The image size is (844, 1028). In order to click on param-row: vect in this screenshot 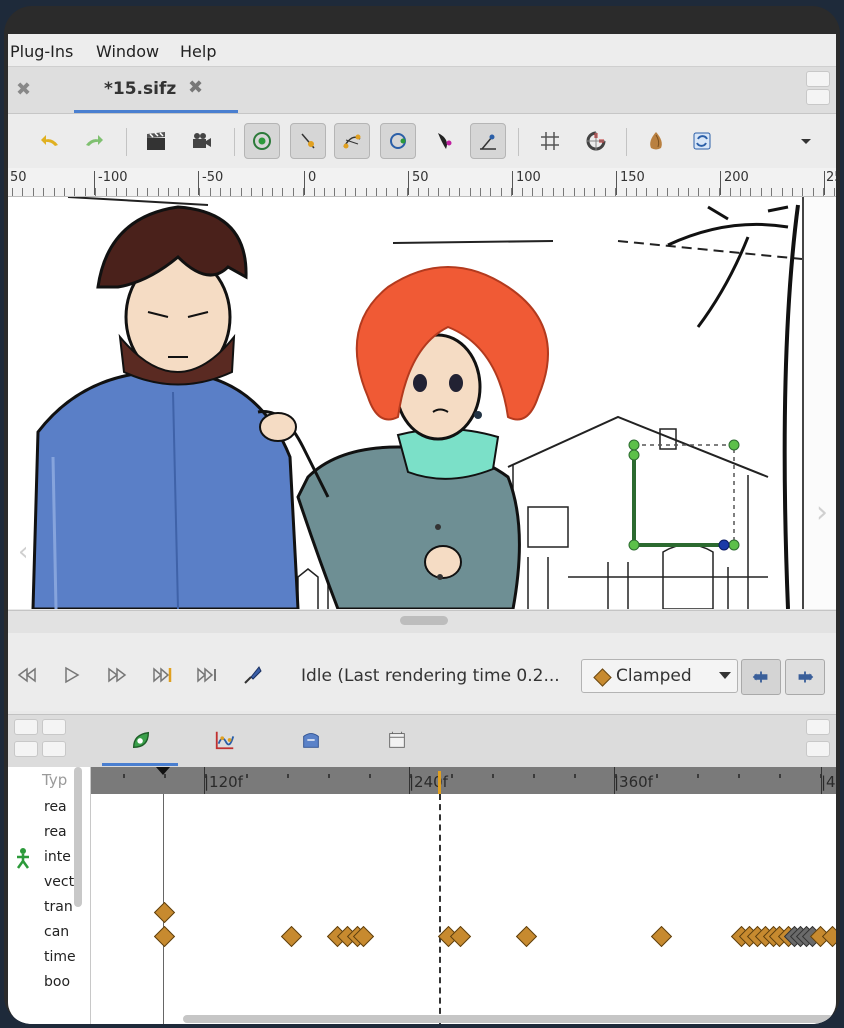, I will do `click(59, 882)`.